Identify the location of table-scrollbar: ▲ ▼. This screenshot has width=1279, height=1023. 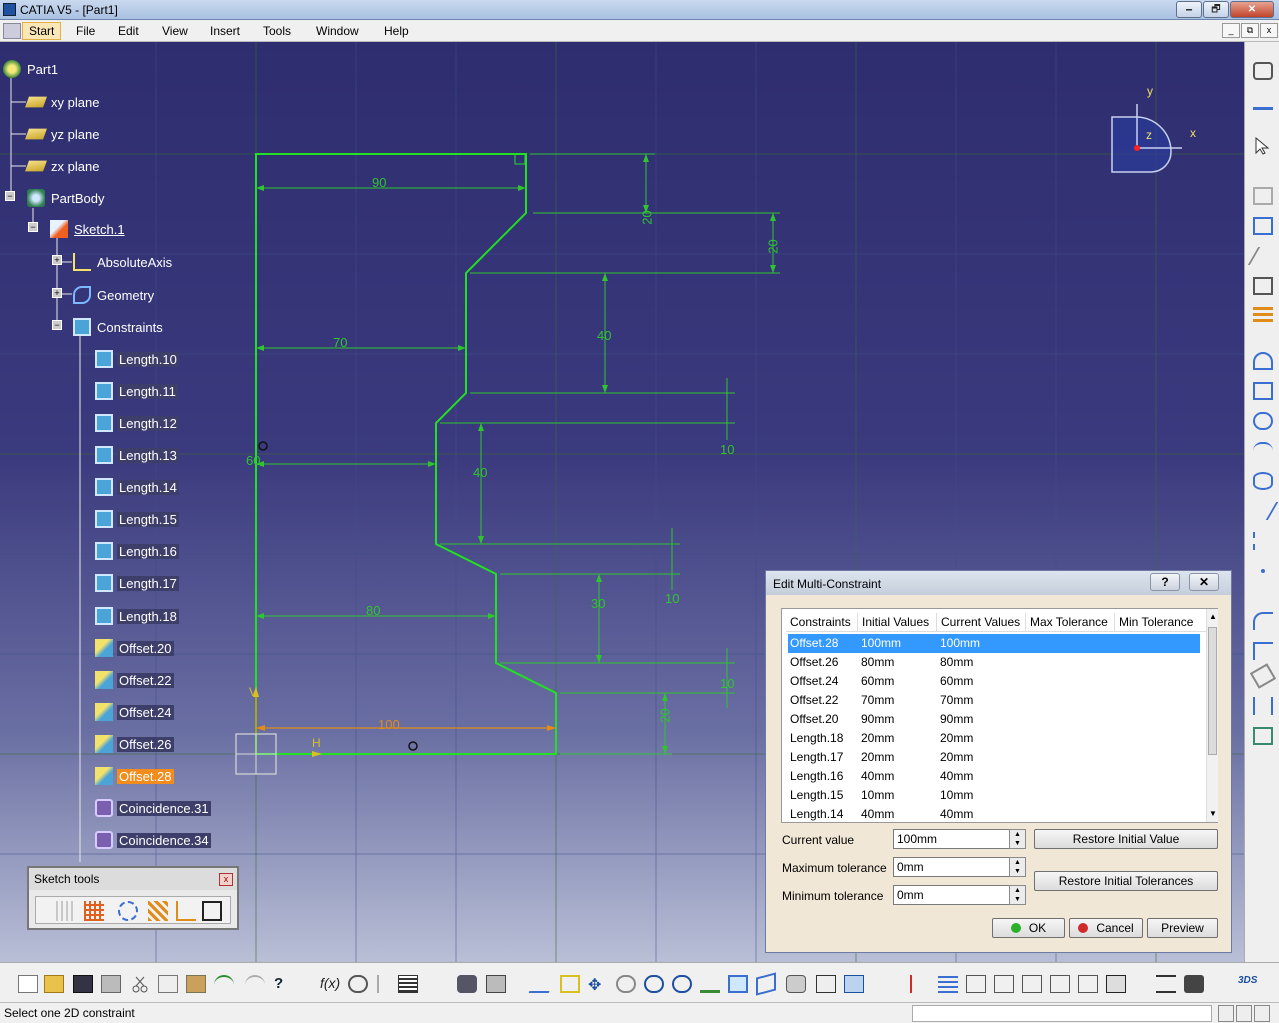
(1212, 715).